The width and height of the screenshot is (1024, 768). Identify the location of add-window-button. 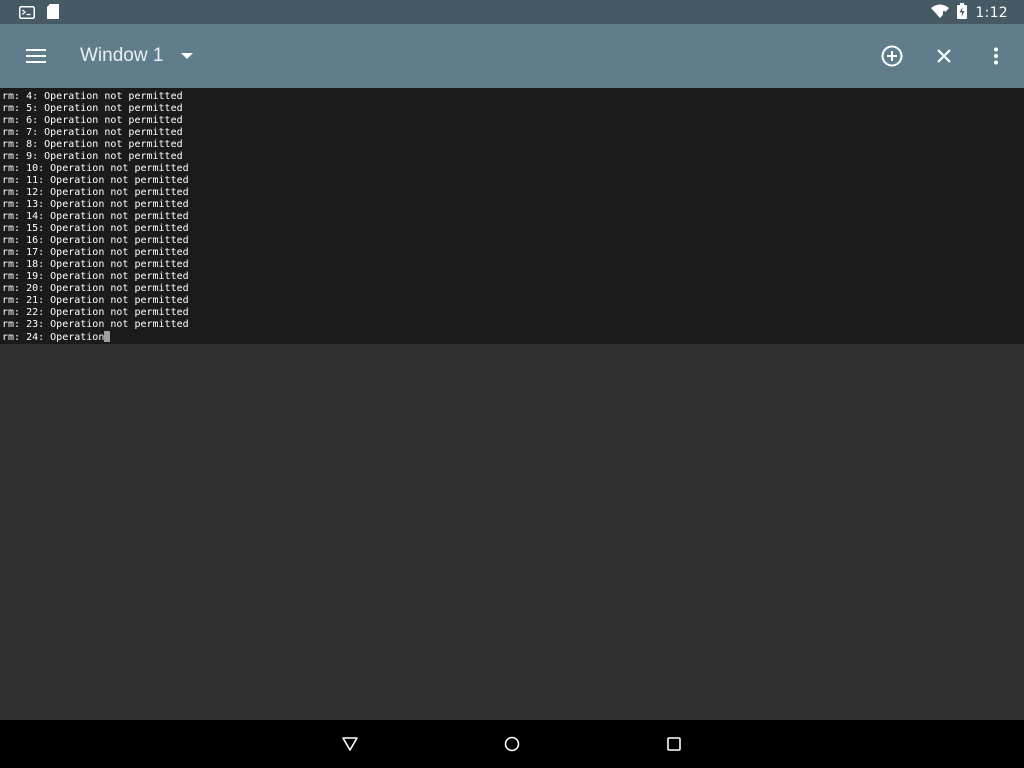
(892, 56).